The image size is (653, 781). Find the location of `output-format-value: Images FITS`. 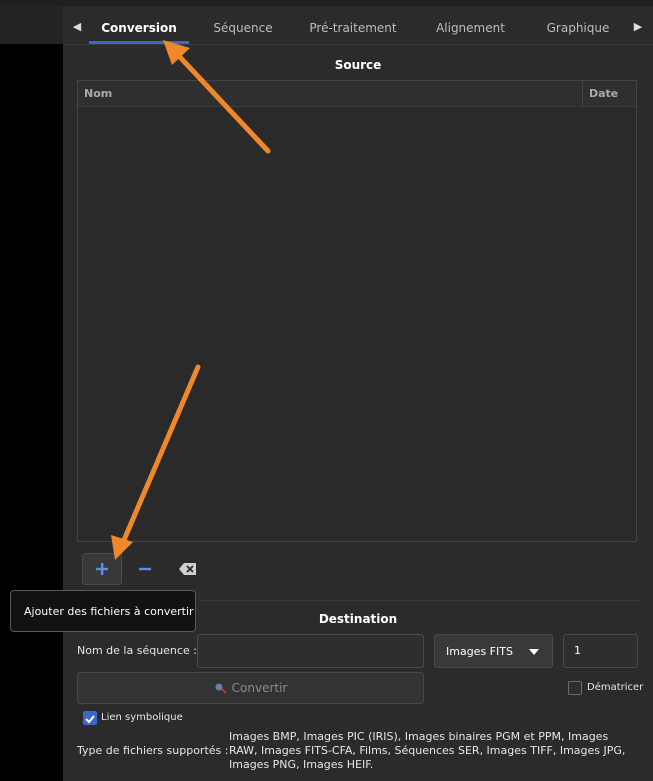

output-format-value: Images FITS is located at coordinates (479, 651).